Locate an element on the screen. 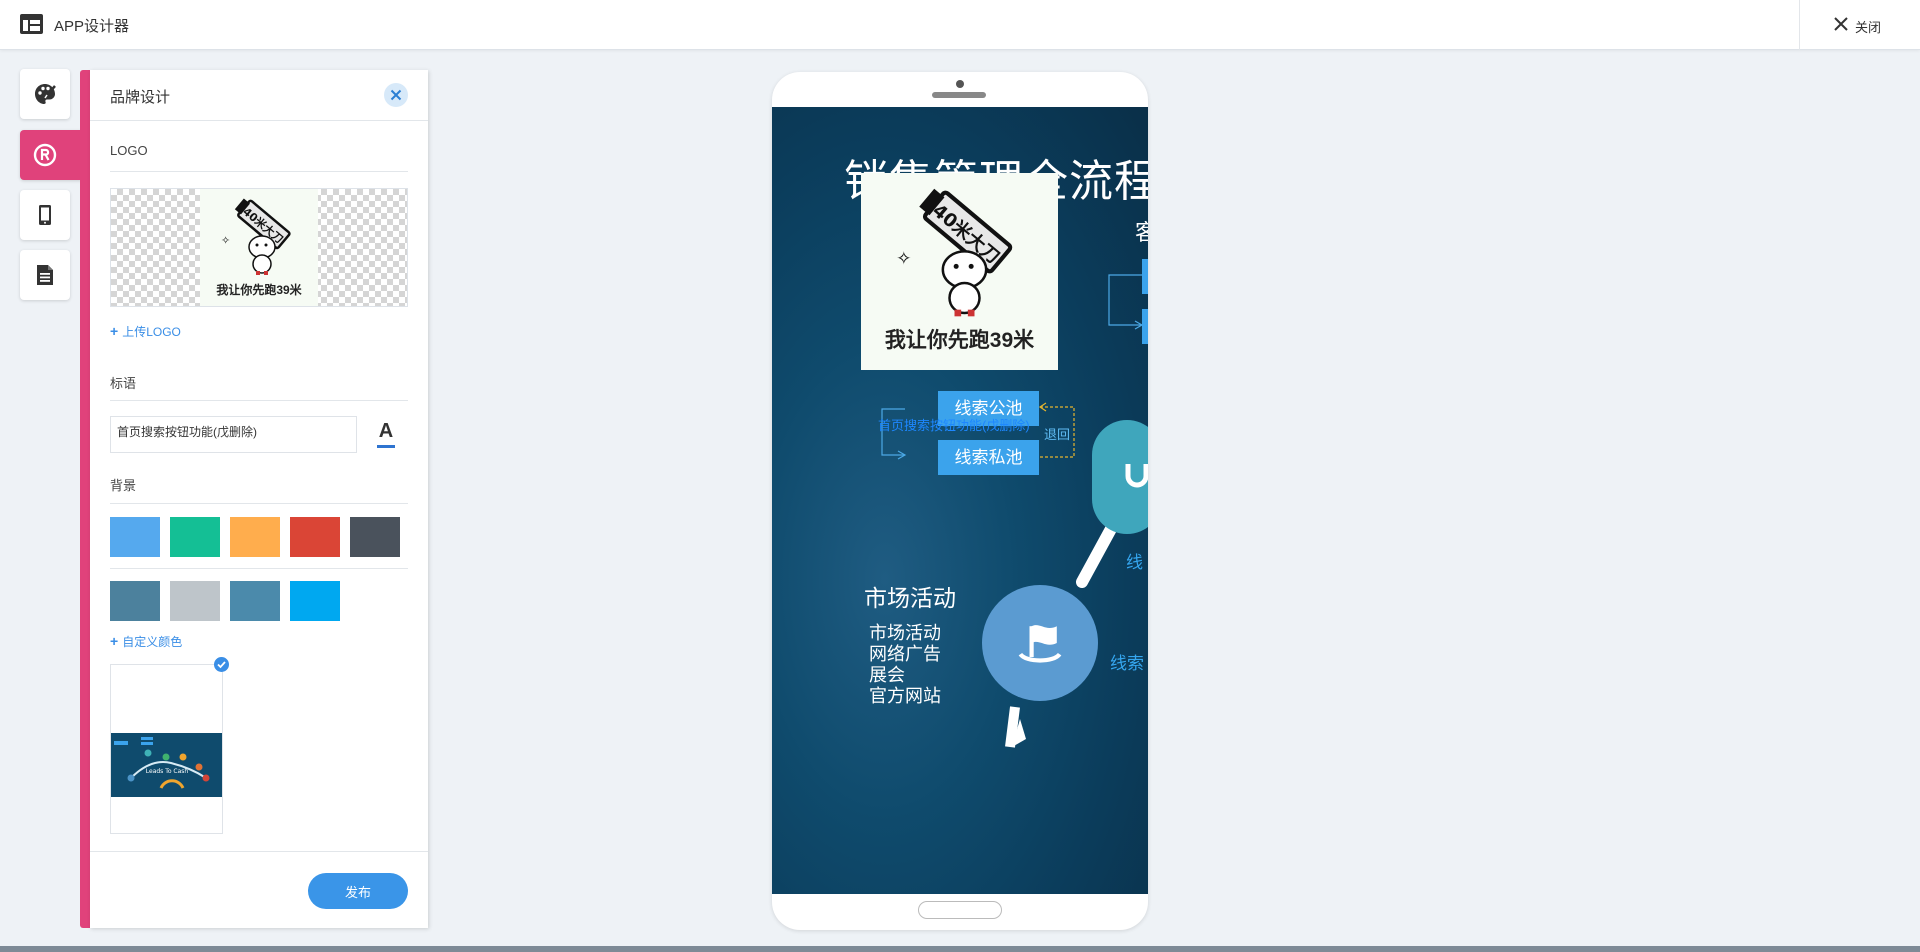  rail-device-button is located at coordinates (45, 215).